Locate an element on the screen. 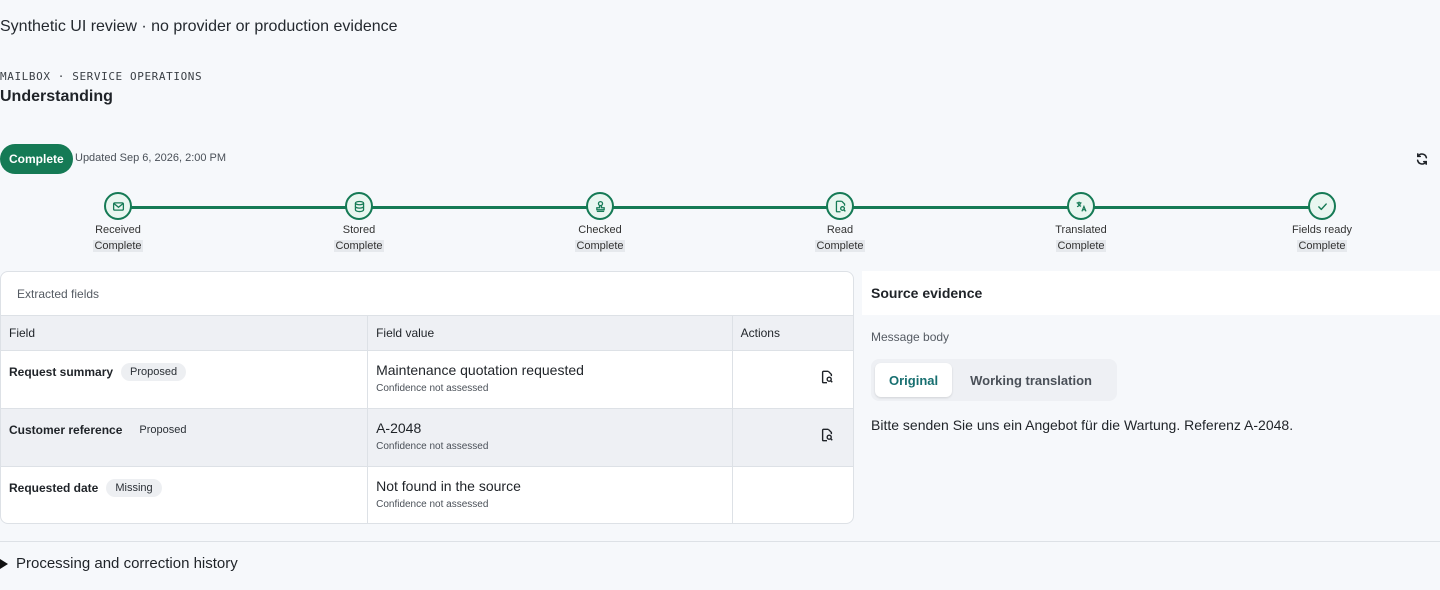 The image size is (1440, 590). step-read: Read Complete is located at coordinates (840, 223).